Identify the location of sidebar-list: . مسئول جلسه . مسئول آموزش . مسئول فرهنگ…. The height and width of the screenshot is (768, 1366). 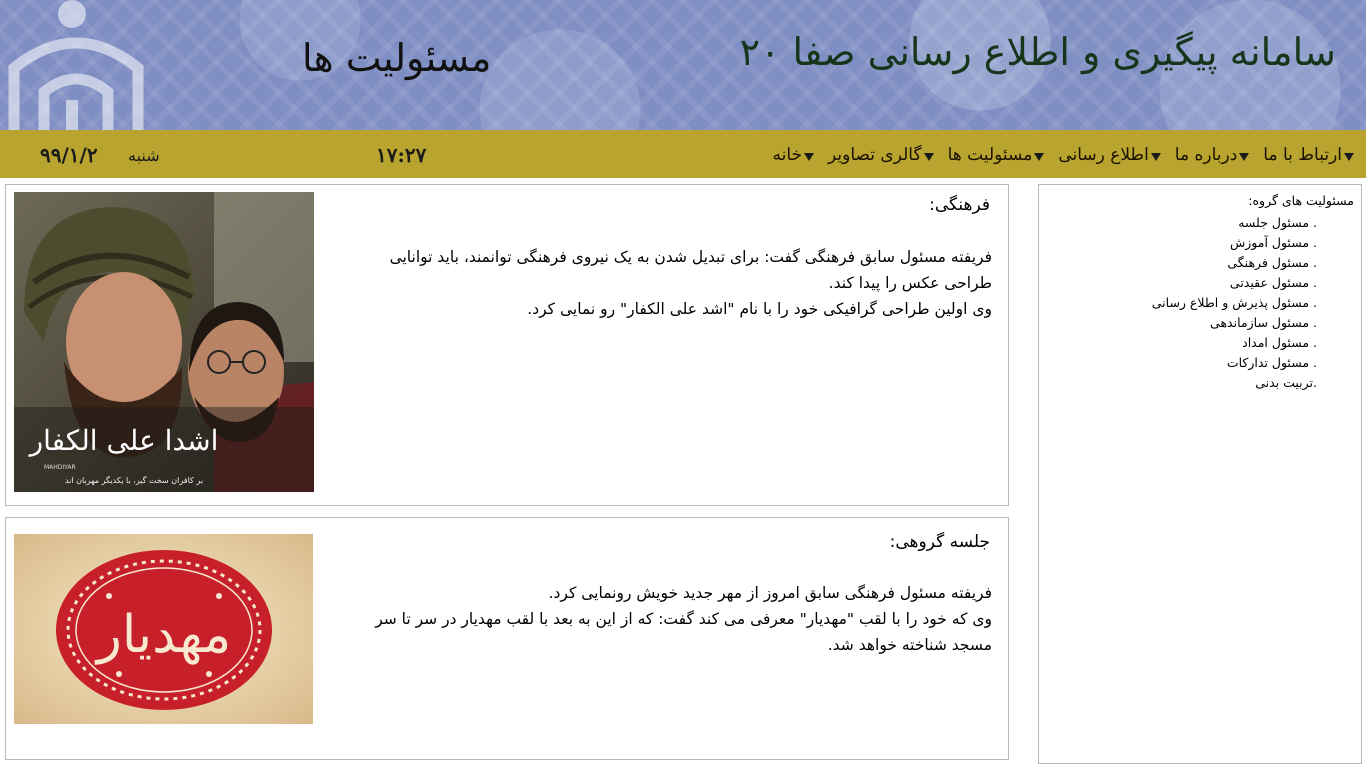
(1234, 303).